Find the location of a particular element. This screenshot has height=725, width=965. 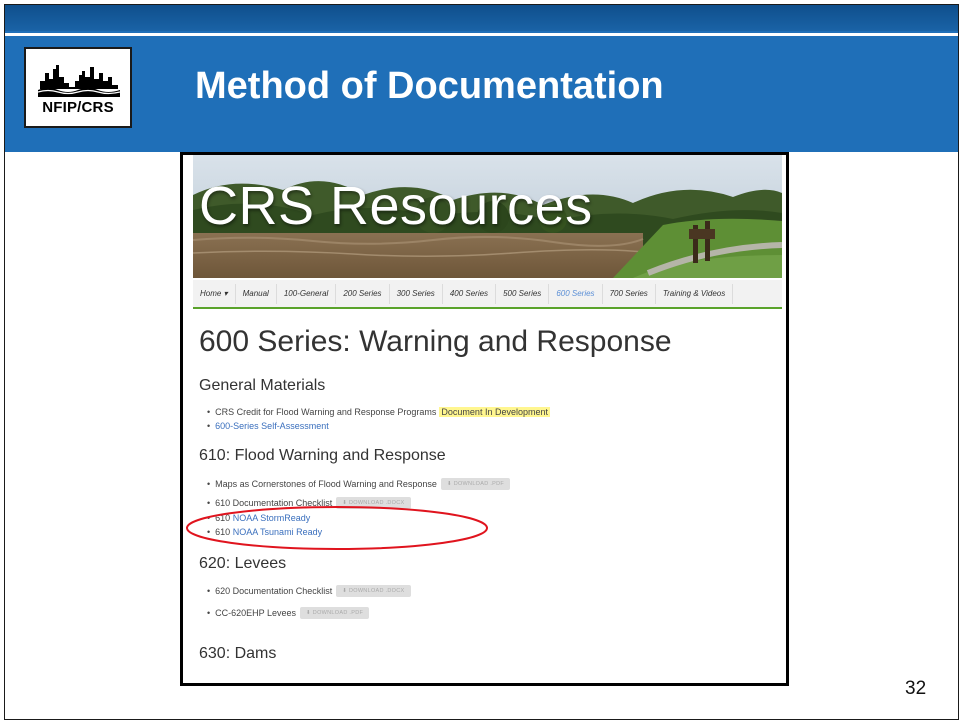

slide-title: Method of Documentation is located at coordinates (429, 86).